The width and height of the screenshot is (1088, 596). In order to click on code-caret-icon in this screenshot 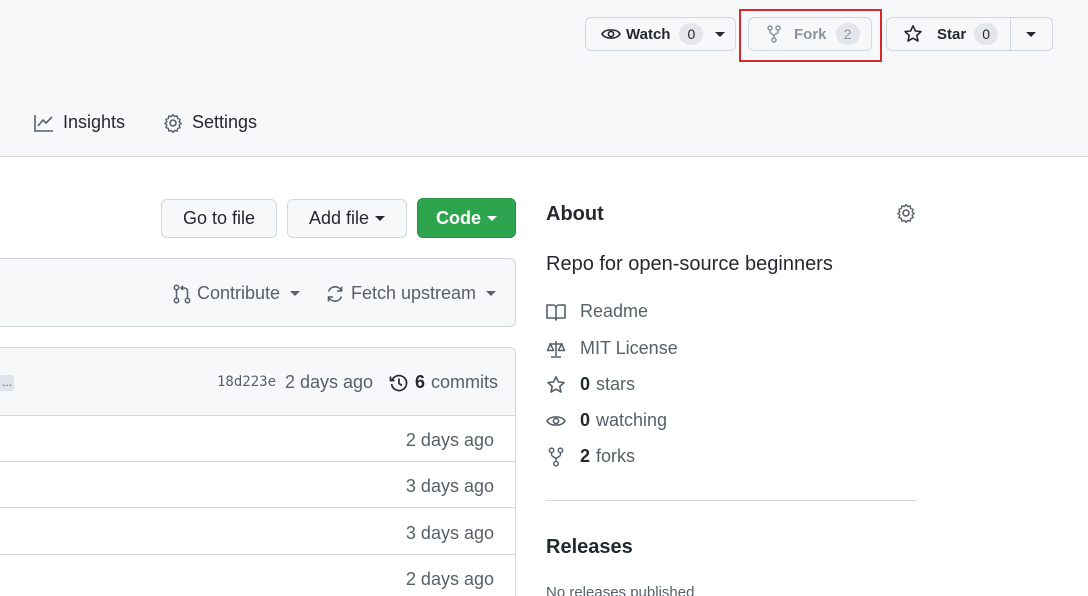, I will do `click(492, 218)`.